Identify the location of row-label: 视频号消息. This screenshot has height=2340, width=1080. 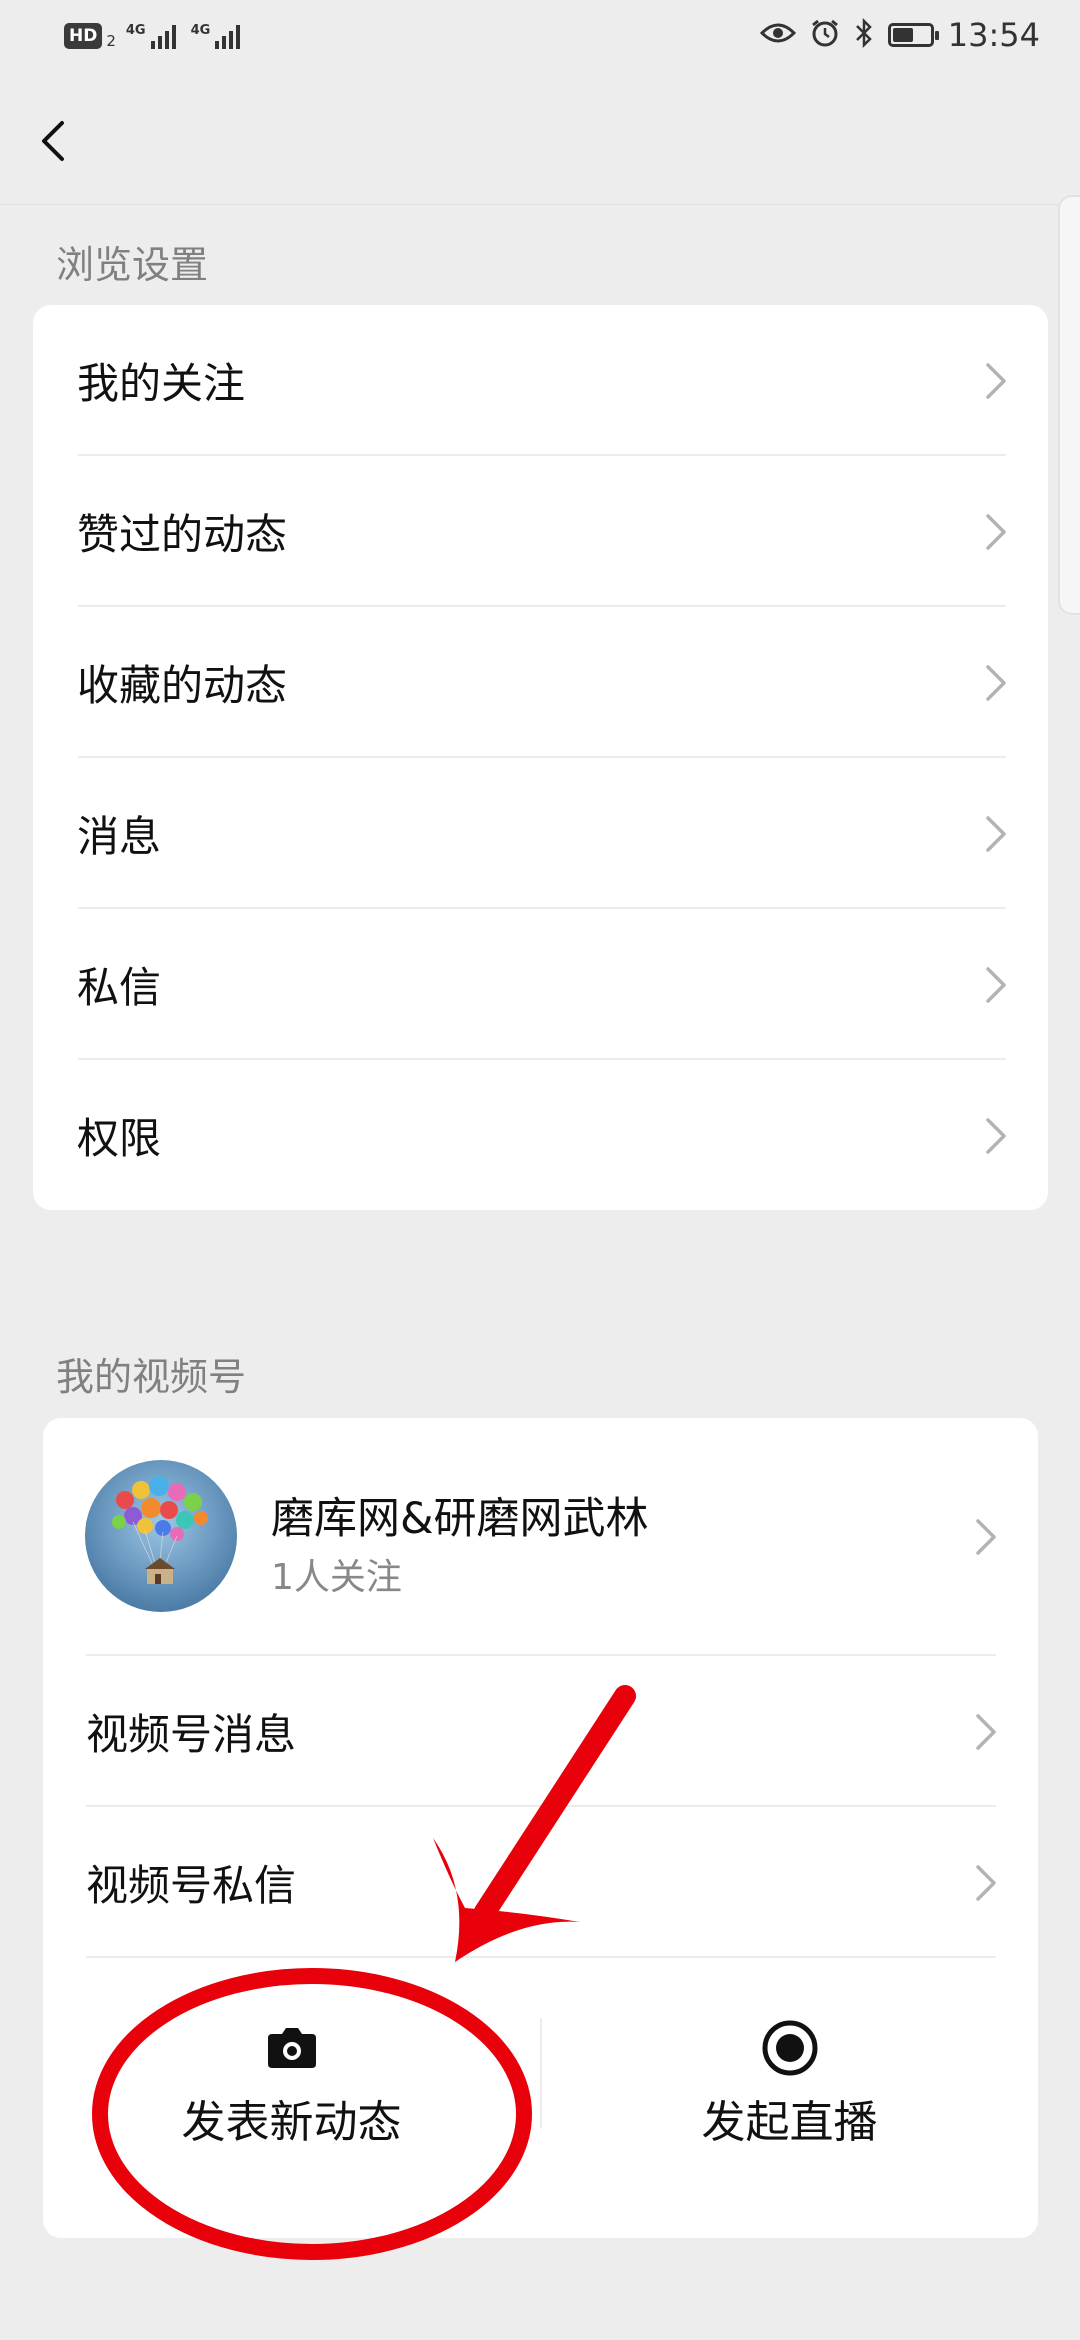
(191, 1734).